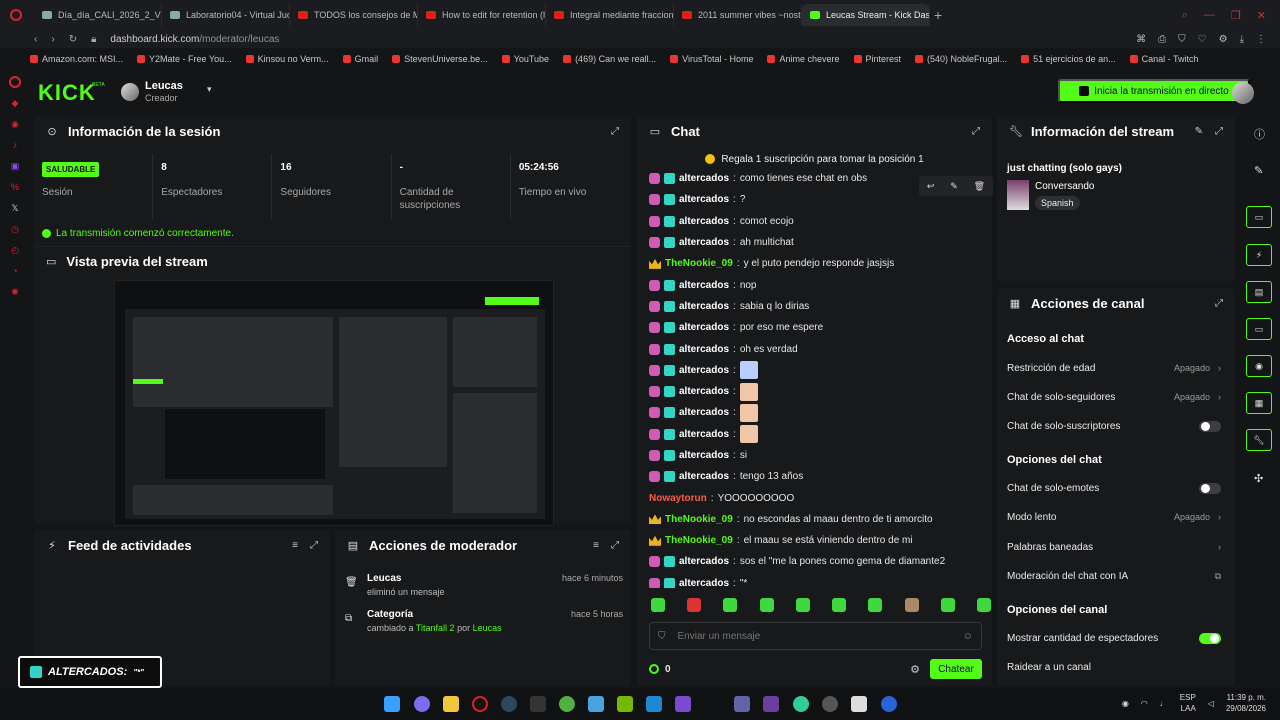 This screenshot has height=720, width=1280. What do you see at coordinates (742, 704) in the screenshot?
I see `teams-icon` at bounding box center [742, 704].